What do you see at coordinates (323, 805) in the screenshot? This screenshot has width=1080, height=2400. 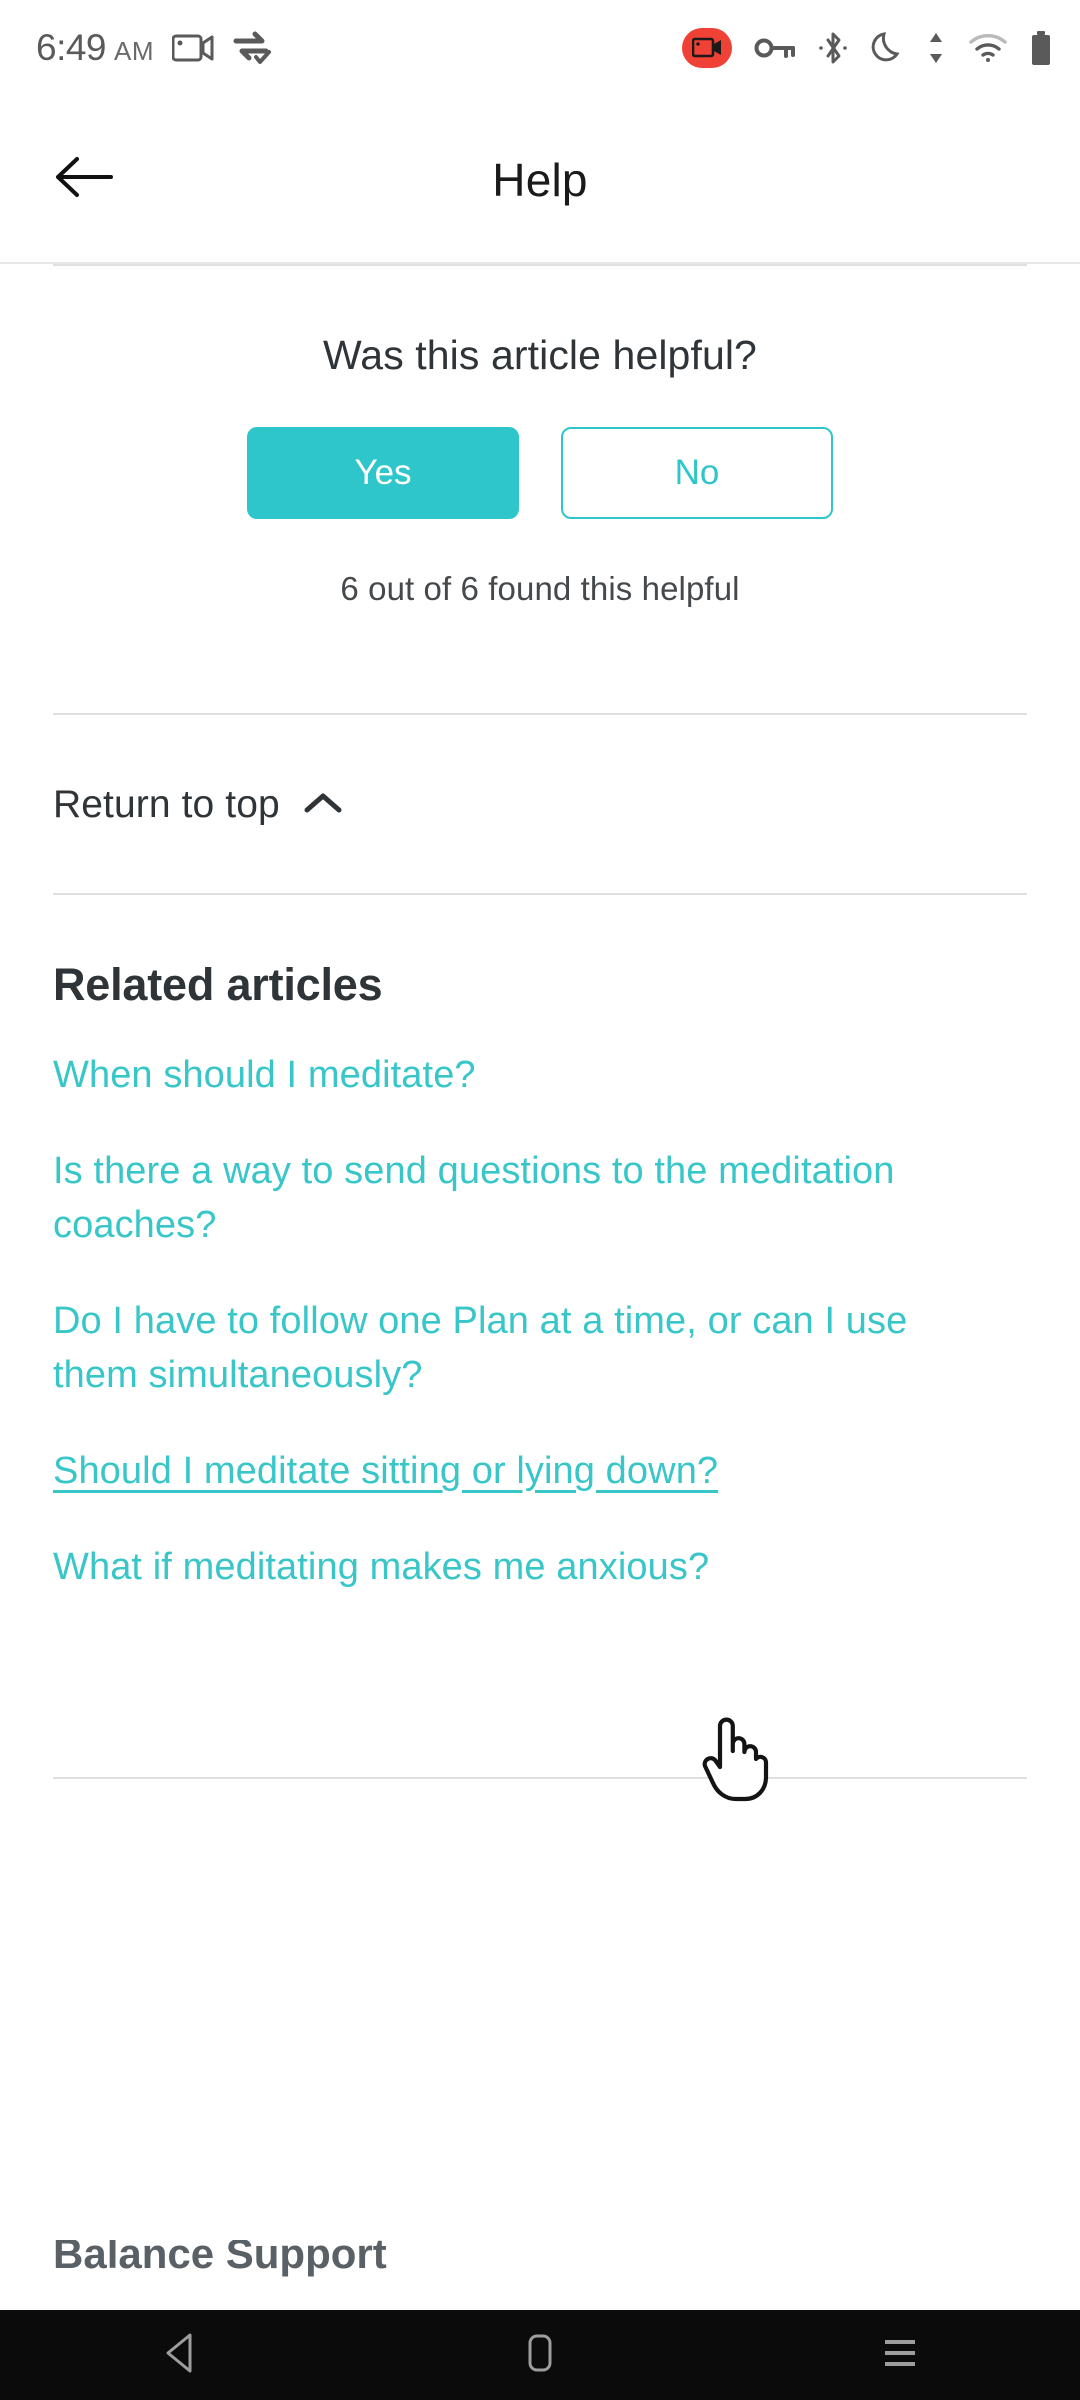 I see `chevron-up-icon` at bounding box center [323, 805].